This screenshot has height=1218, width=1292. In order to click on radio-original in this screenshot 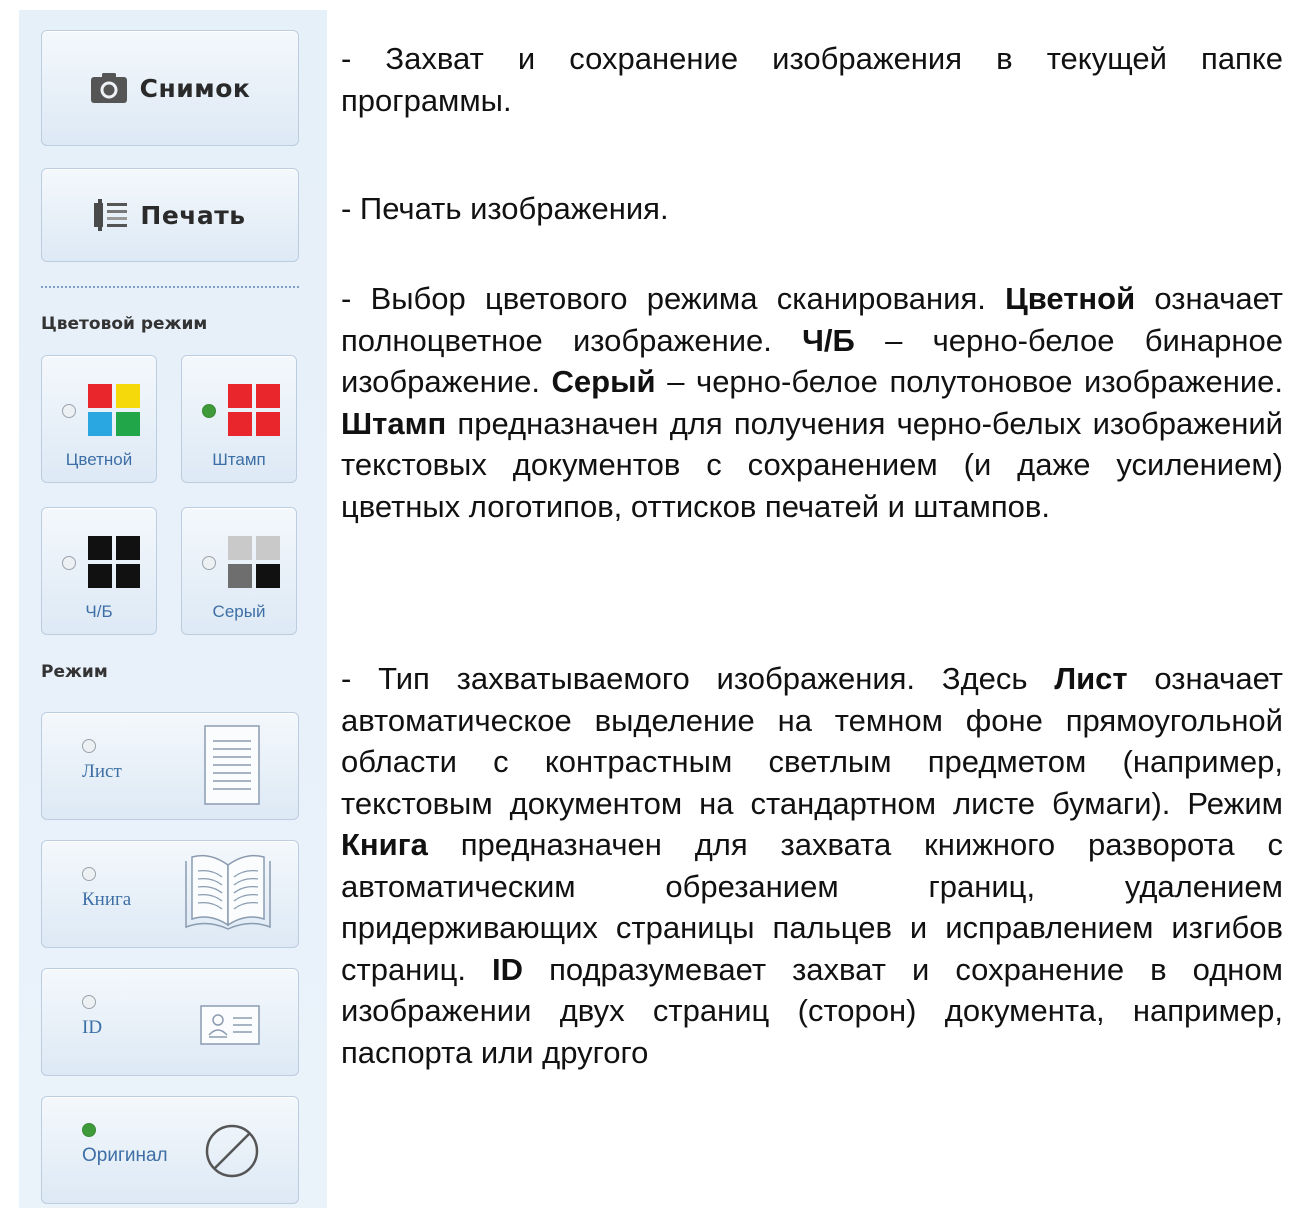, I will do `click(89, 1130)`.